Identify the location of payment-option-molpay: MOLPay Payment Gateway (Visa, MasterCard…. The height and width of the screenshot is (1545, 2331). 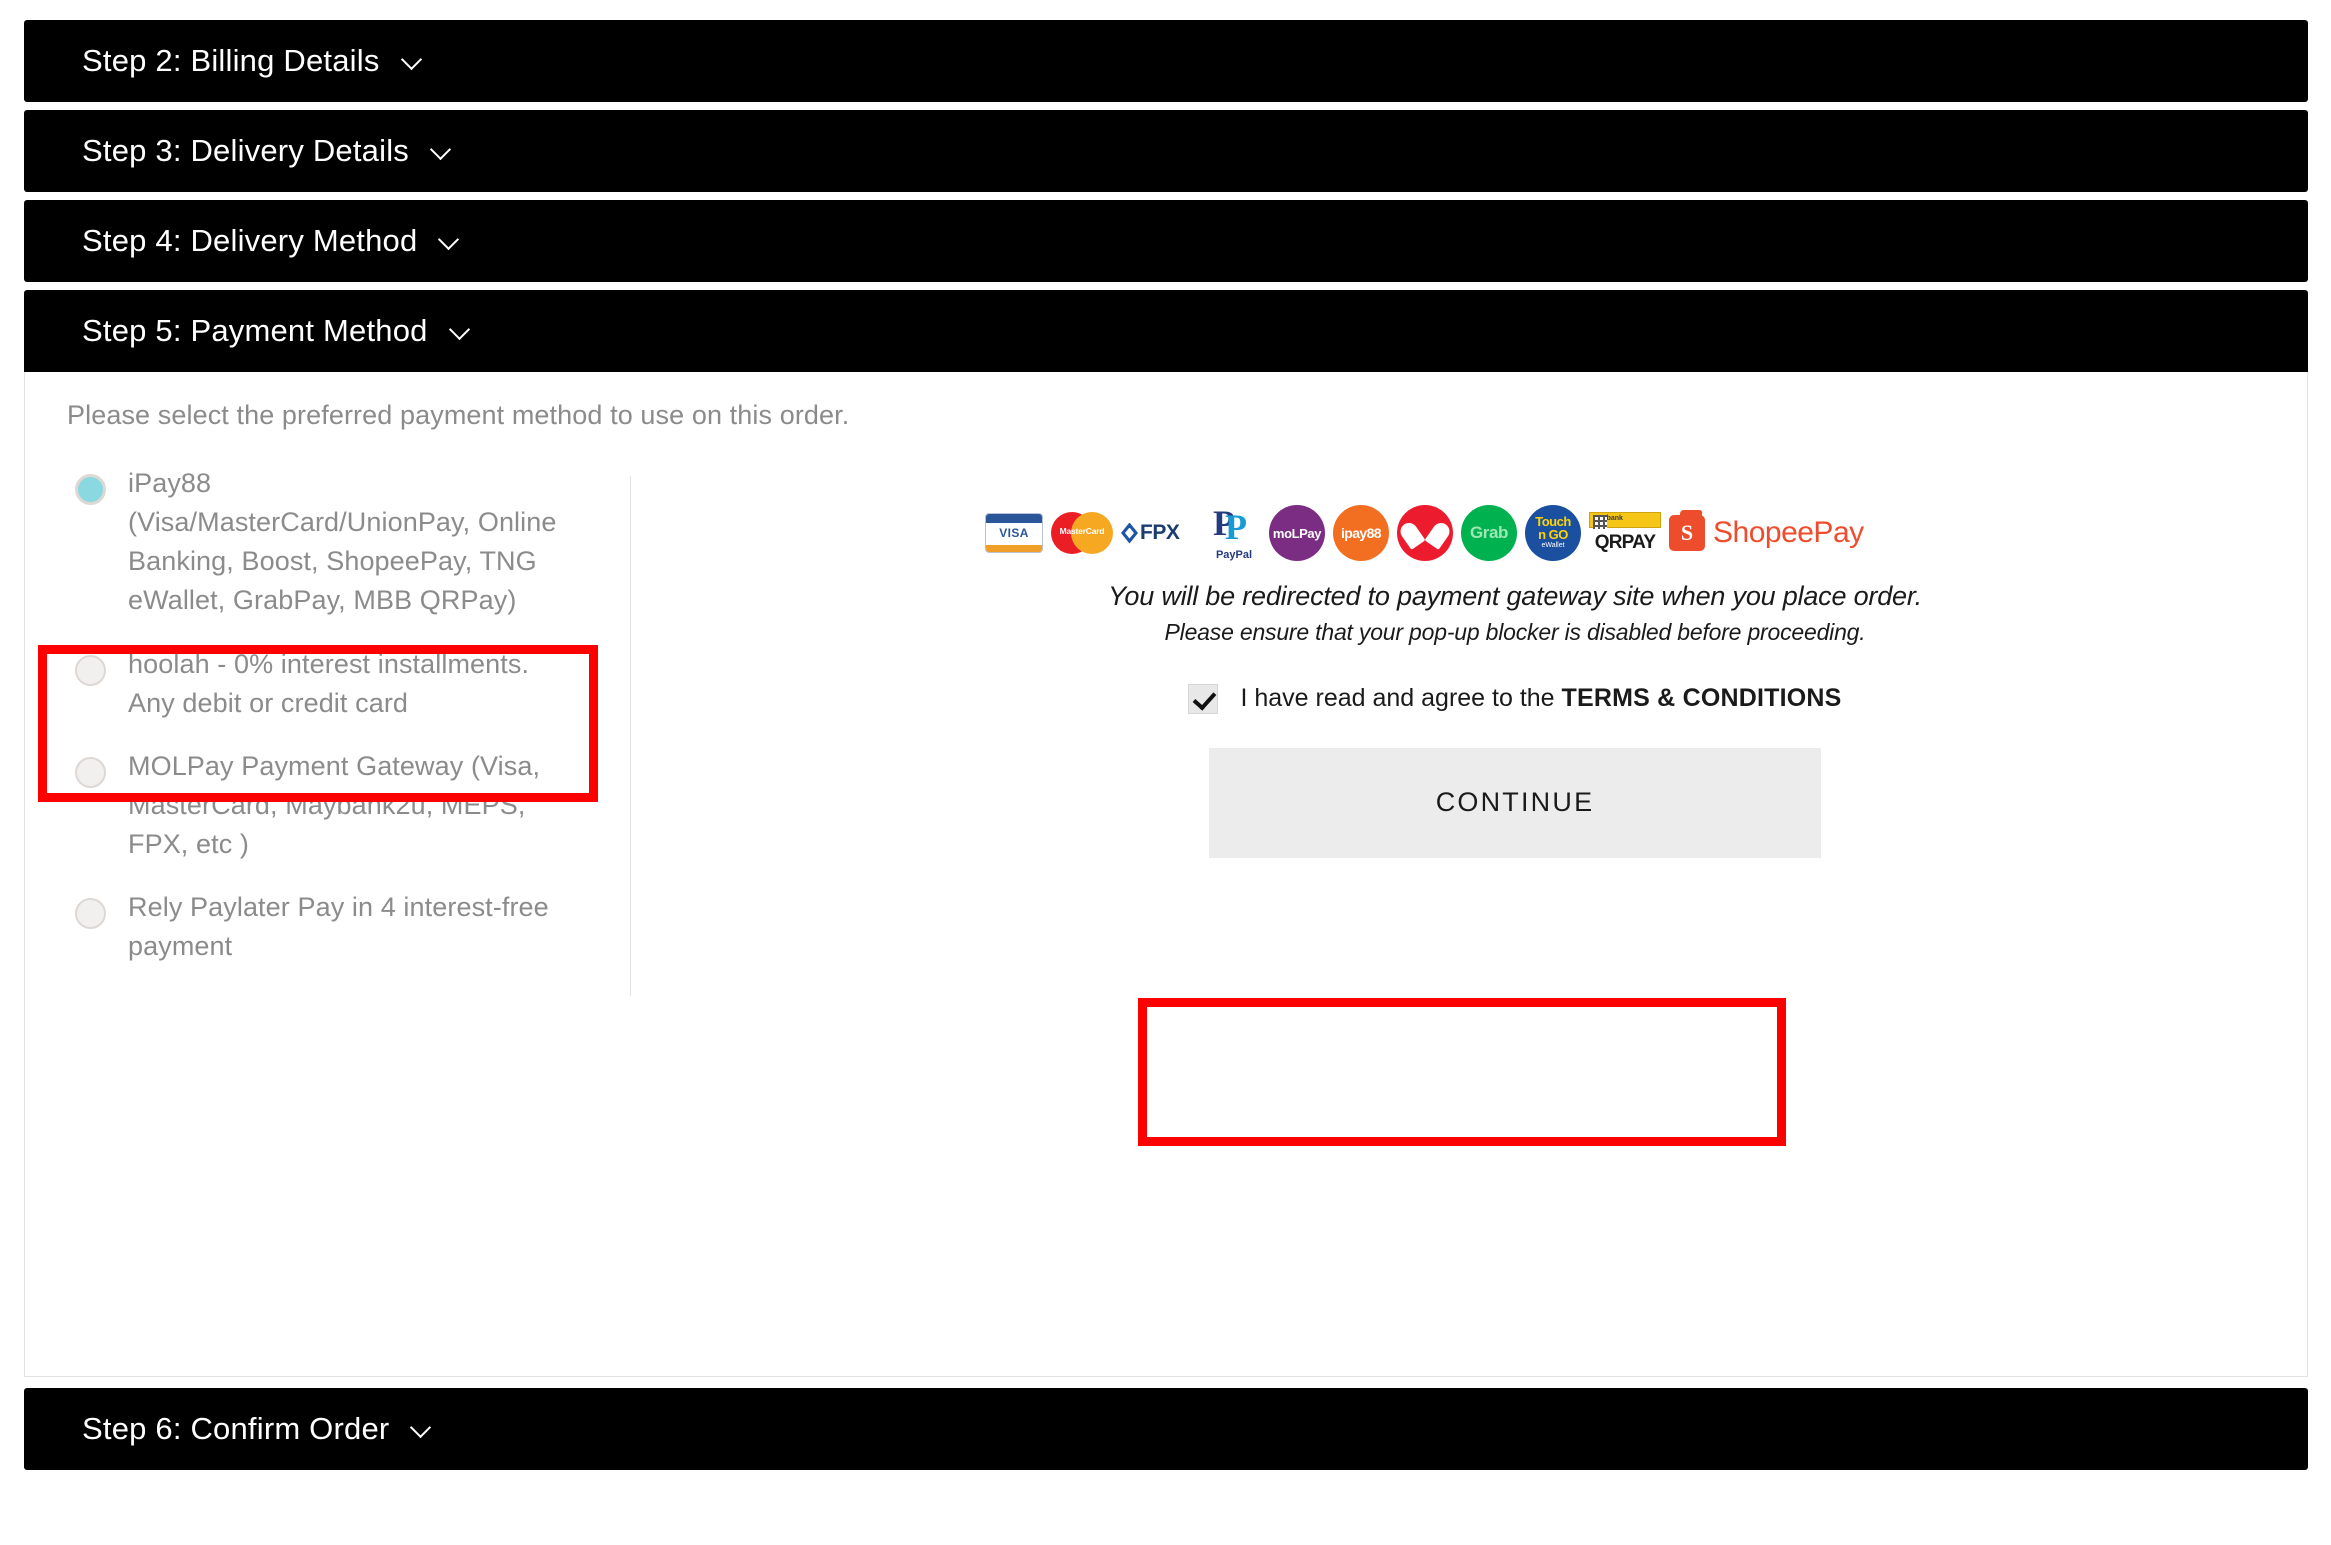
(343, 807).